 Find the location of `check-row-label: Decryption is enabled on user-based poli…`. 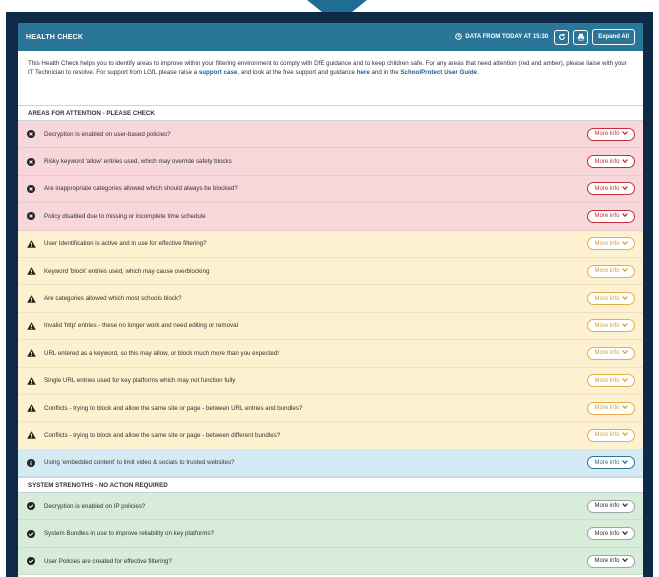

check-row-label: Decryption is enabled on user-based poli… is located at coordinates (107, 134).